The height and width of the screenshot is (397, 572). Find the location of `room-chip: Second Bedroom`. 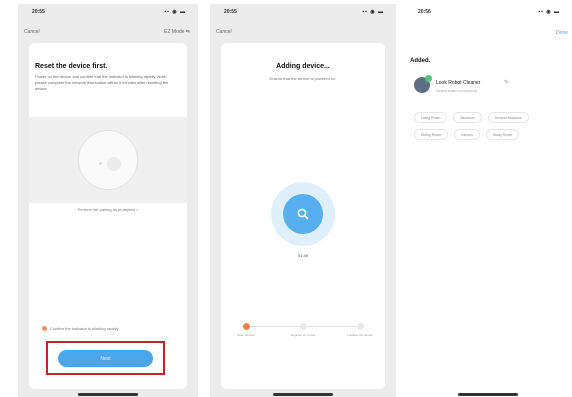

room-chip: Second Bedroom is located at coordinates (508, 117).